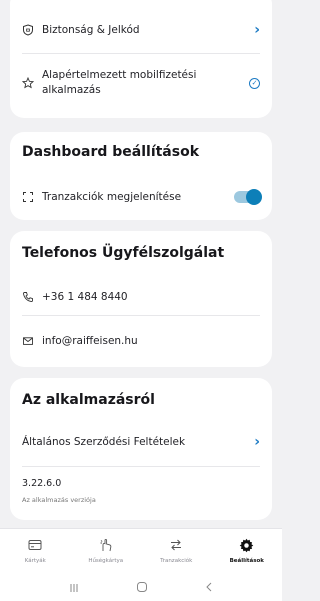  What do you see at coordinates (32, 197) in the screenshot?
I see `dashboard-icon` at bounding box center [32, 197].